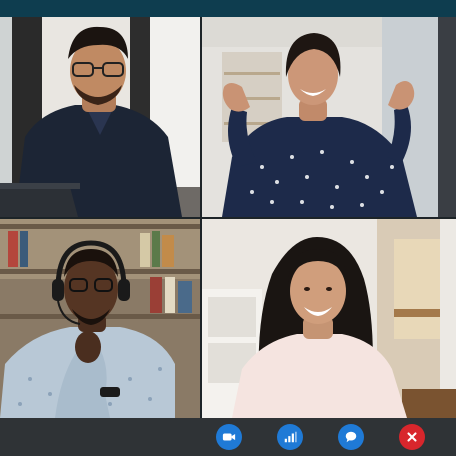  I want to click on grid-divider-horizontal, so click(228, 218).